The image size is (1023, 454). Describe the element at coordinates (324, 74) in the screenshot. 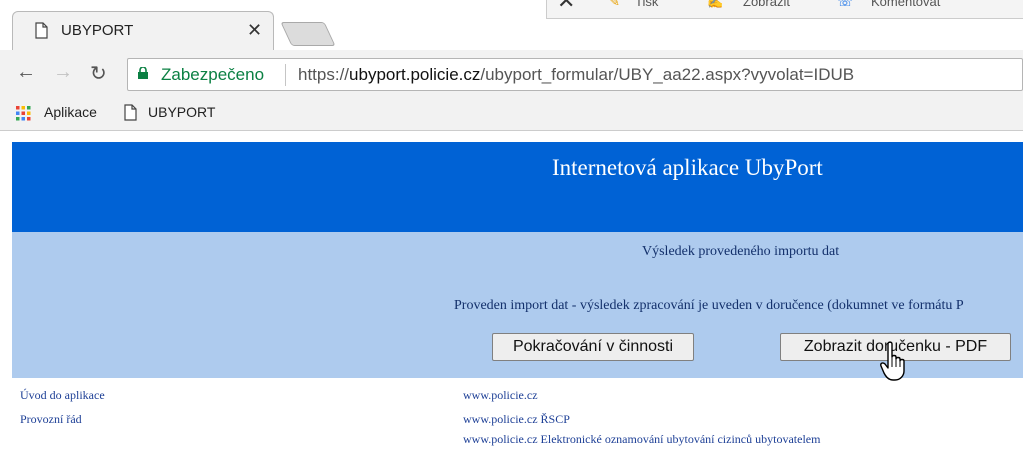

I see `url-scheme: https://` at that location.